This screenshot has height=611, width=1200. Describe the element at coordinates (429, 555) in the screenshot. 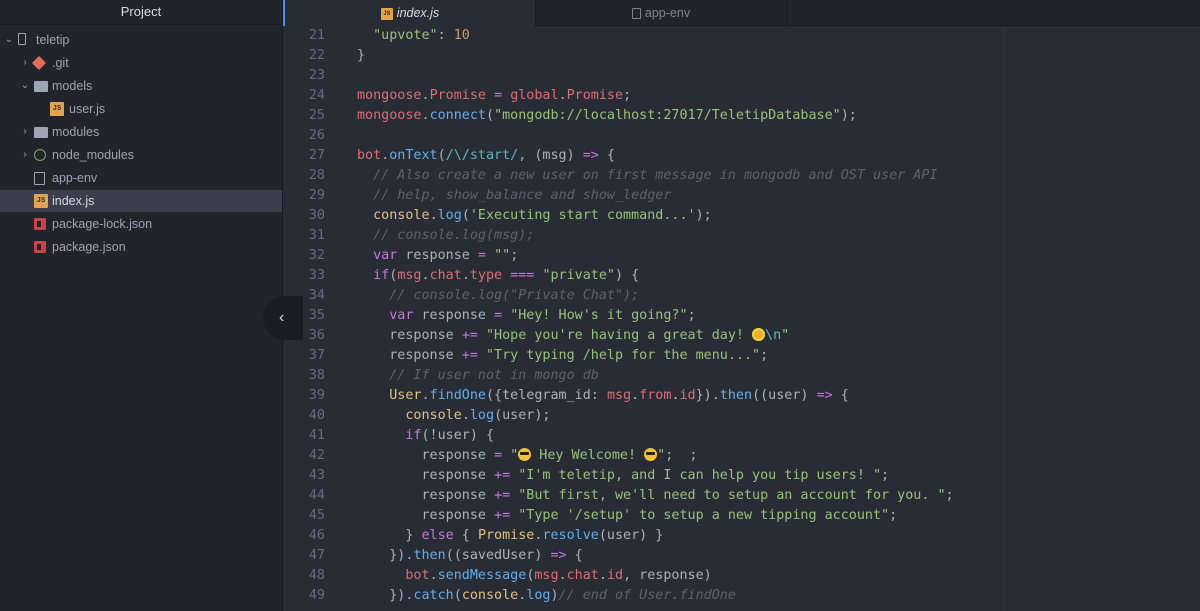

I see `code-token: then` at that location.